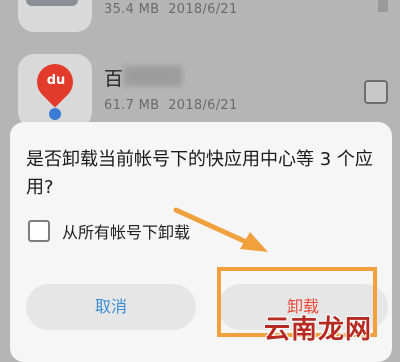  What do you see at coordinates (153, 76) in the screenshot?
I see `blurred-name` at bounding box center [153, 76].